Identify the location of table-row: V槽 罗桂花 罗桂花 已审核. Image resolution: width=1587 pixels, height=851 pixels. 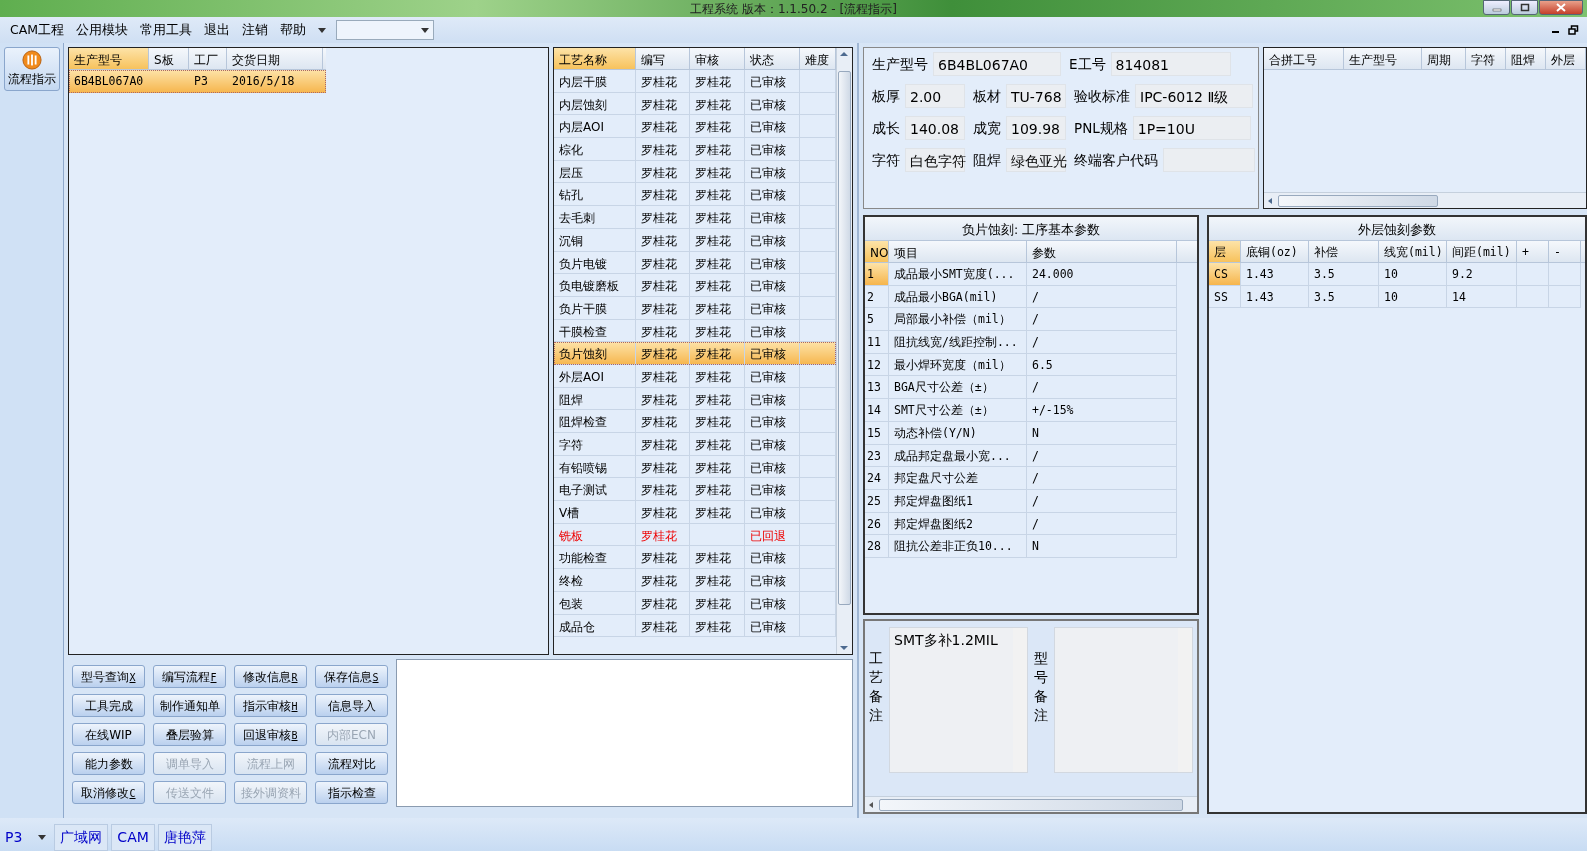
(695, 512).